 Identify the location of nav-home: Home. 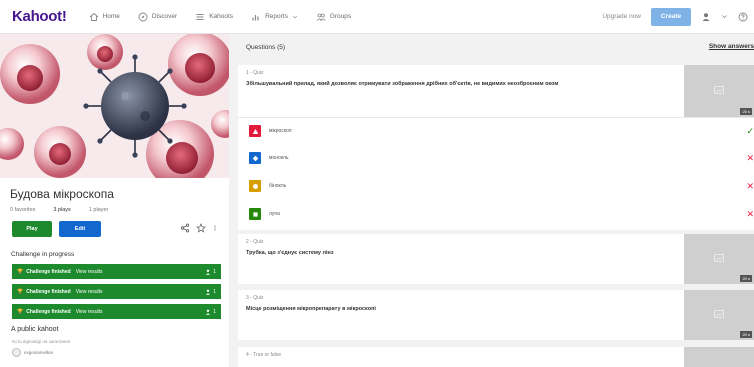
(104, 17).